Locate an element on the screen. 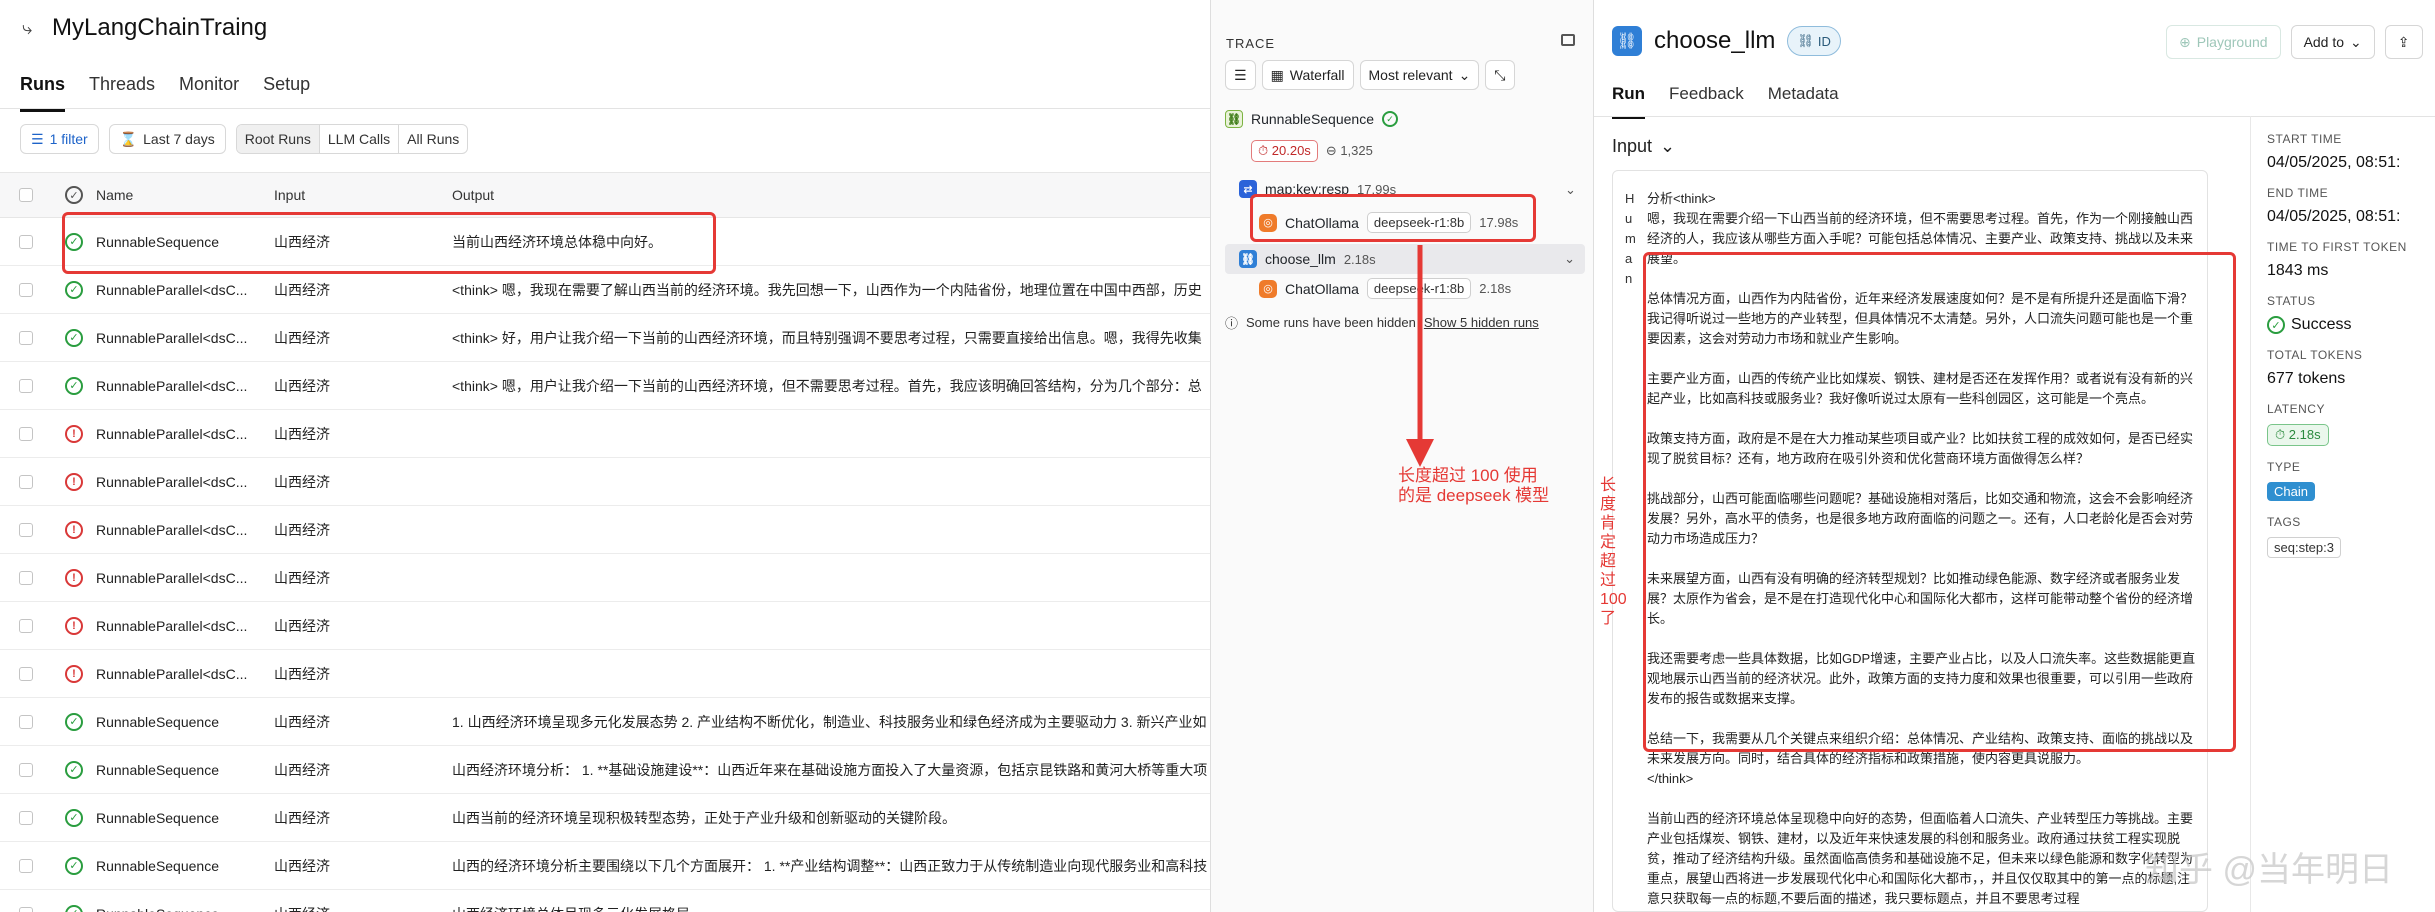 Image resolution: width=2435 pixels, height=912 pixels. tab-runs: Runs is located at coordinates (42, 93).